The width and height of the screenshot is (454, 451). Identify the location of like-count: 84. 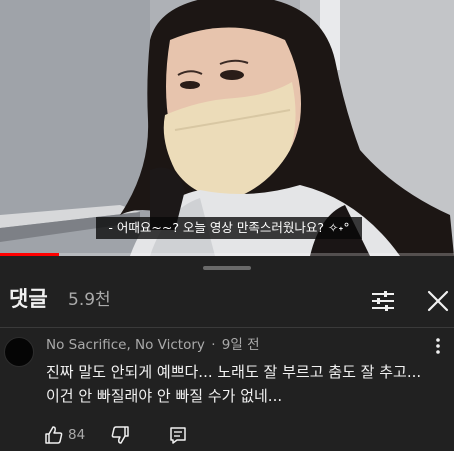
(77, 435).